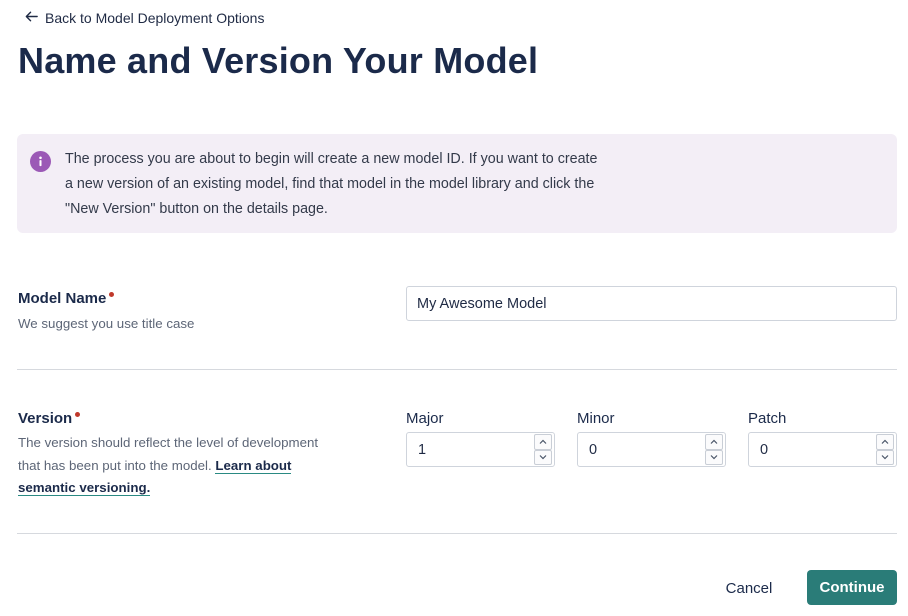 The height and width of the screenshot is (616, 908). I want to click on patch-field: Patch 0, so click(822, 438).